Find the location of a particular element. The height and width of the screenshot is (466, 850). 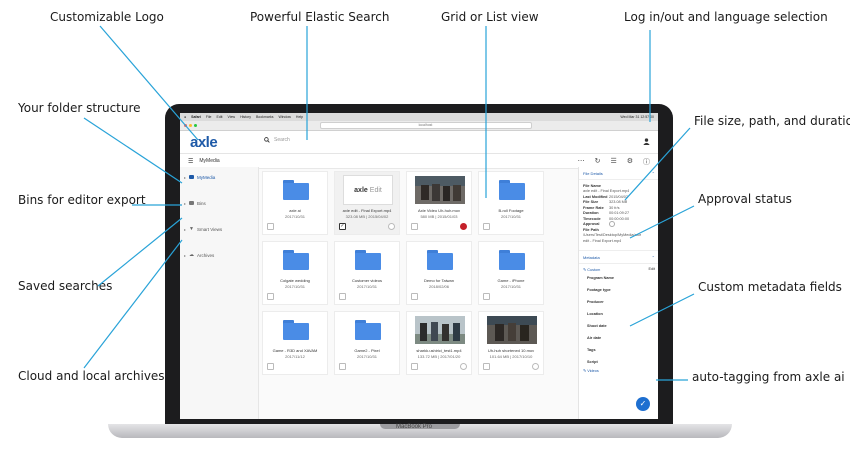

tile-name: Game2 - Pixel is located at coordinates (367, 350).